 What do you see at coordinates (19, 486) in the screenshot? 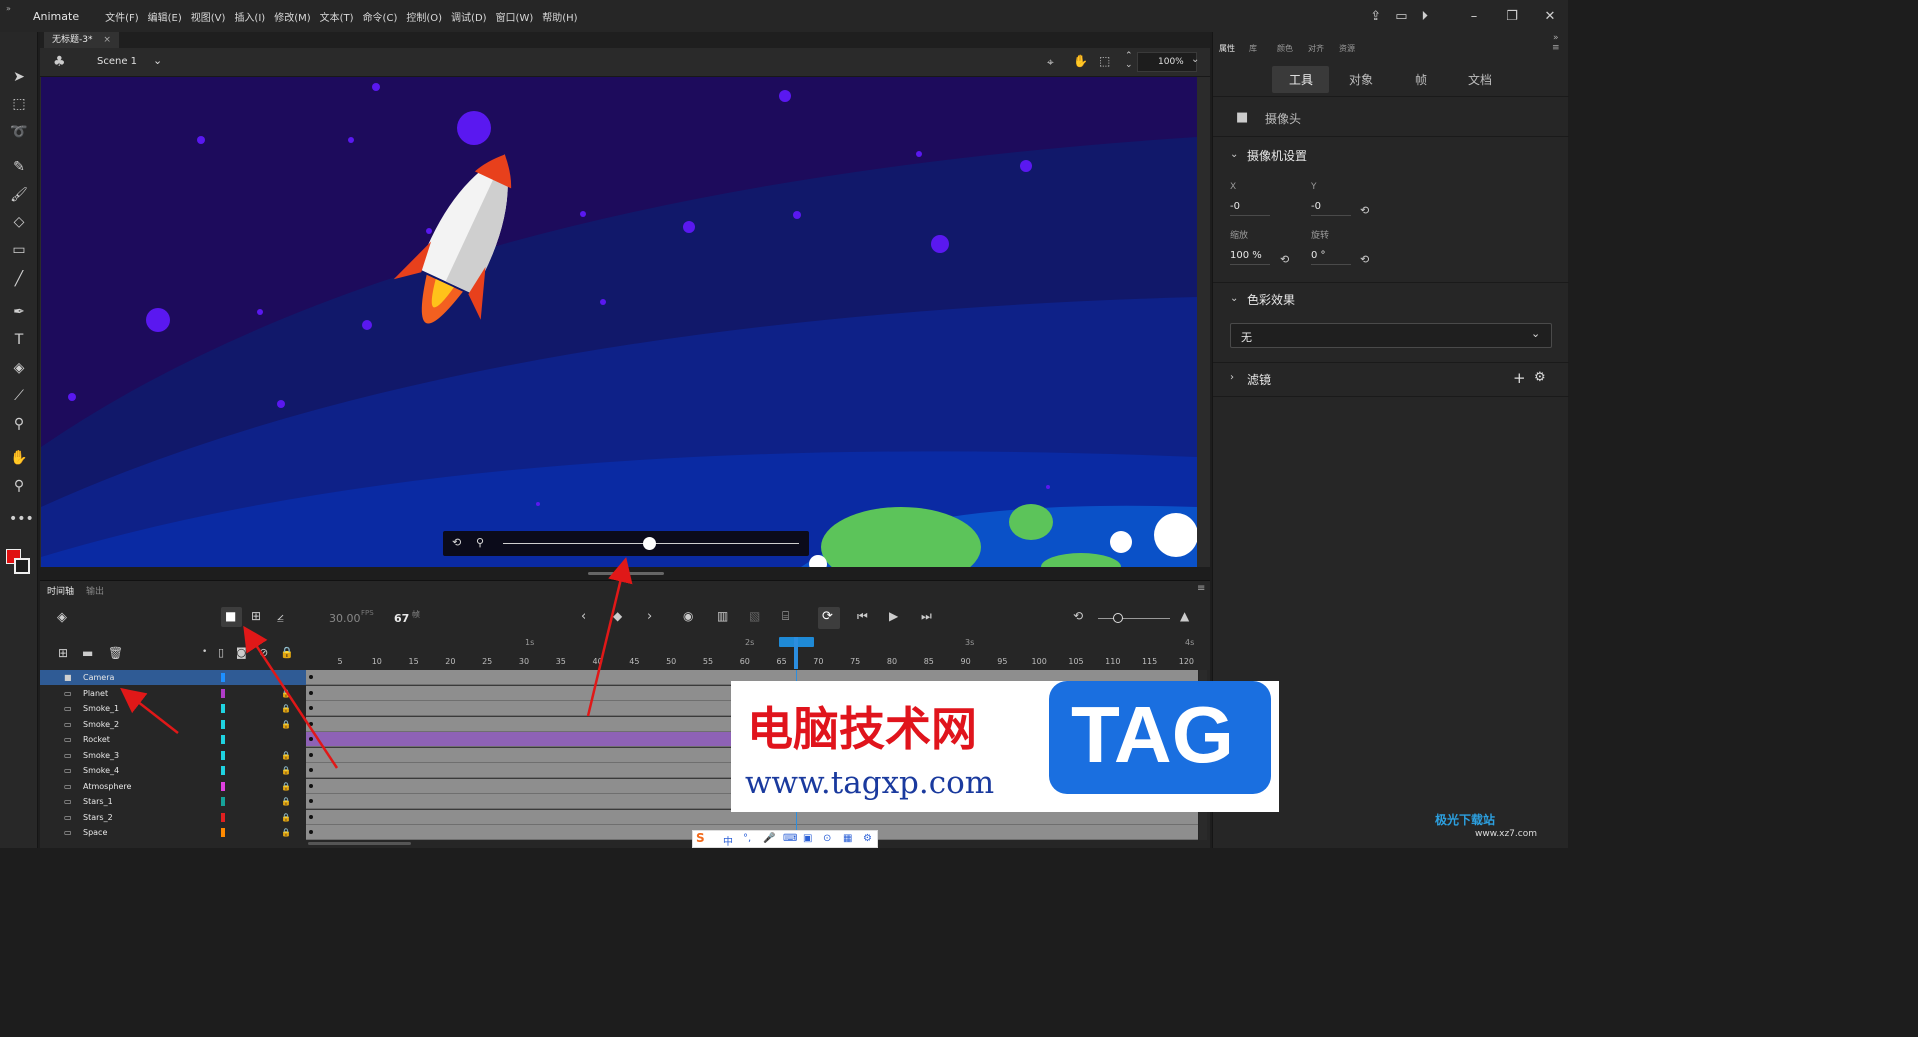
I see `zoom-tool-icon: ⚲` at bounding box center [19, 486].